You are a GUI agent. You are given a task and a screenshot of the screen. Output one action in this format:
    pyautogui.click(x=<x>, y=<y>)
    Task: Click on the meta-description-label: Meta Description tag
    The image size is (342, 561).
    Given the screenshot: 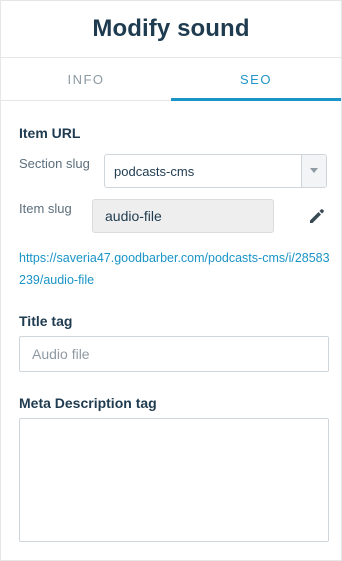 What is the action you would take?
    pyautogui.click(x=88, y=403)
    